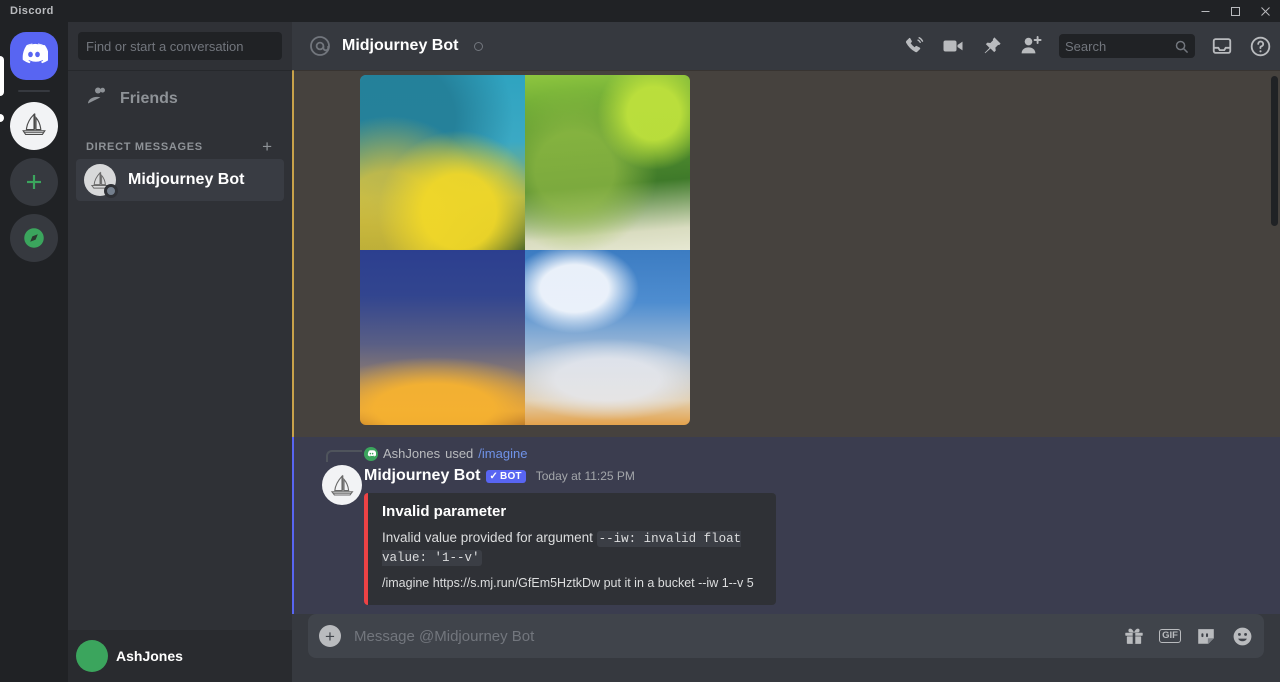 This screenshot has height=682, width=1280. What do you see at coordinates (607, 337) in the screenshot?
I see `grid-image-bottom-right` at bounding box center [607, 337].